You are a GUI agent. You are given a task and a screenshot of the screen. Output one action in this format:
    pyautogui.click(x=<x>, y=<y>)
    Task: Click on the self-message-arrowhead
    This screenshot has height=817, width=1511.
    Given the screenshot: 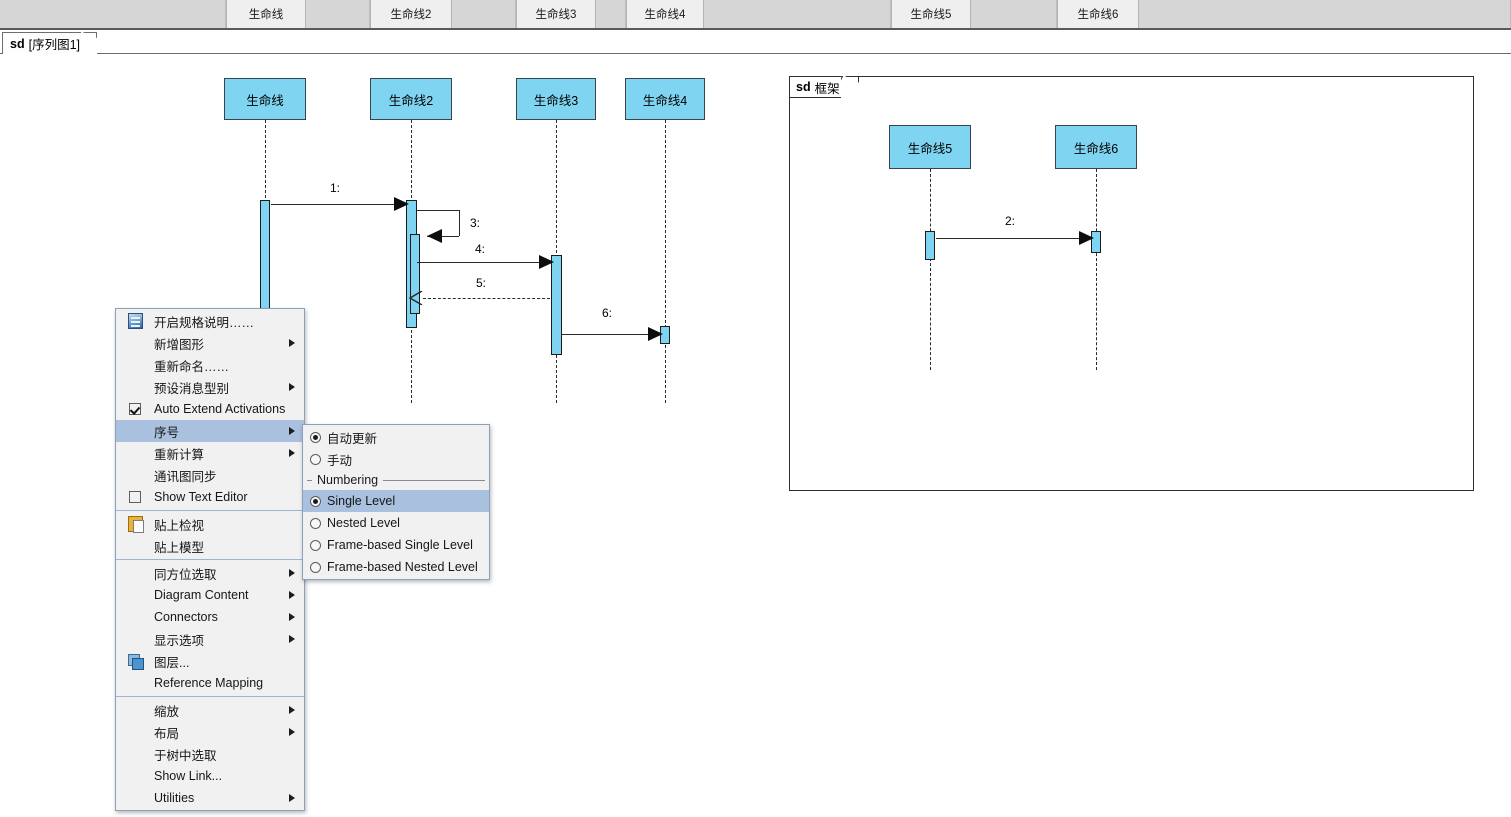 What is the action you would take?
    pyautogui.click(x=434, y=236)
    